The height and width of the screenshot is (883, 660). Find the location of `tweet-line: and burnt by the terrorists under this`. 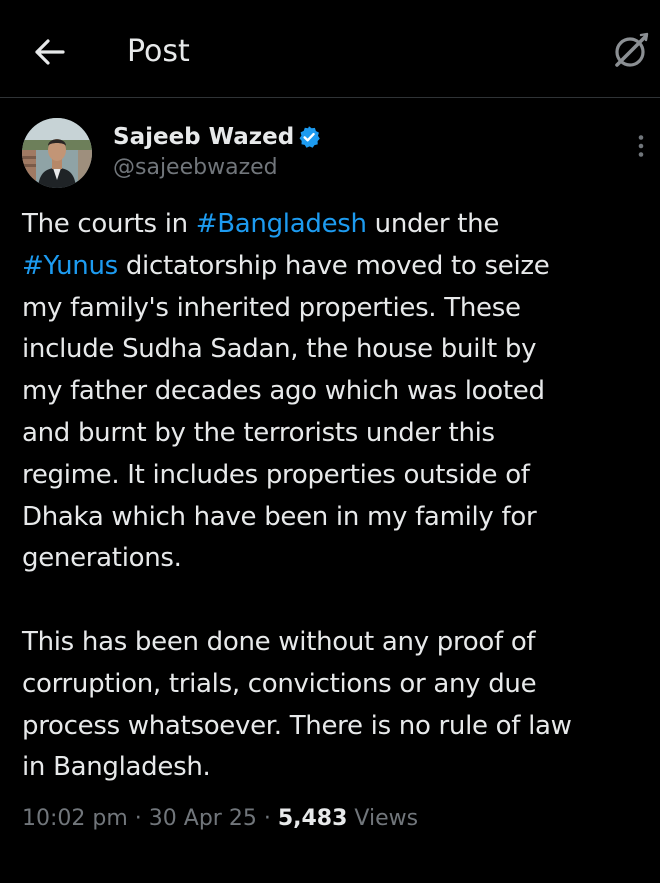

tweet-line: and burnt by the terrorists under this is located at coordinates (337, 434).